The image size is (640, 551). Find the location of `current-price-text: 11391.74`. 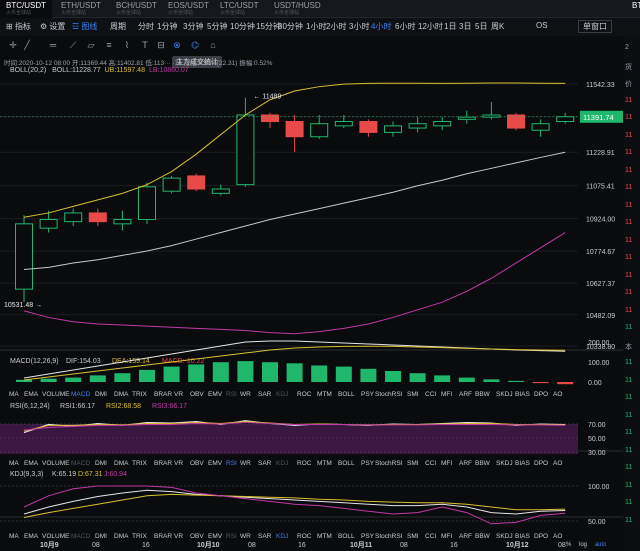

current-price-text: 11391.74 is located at coordinates (598, 117).